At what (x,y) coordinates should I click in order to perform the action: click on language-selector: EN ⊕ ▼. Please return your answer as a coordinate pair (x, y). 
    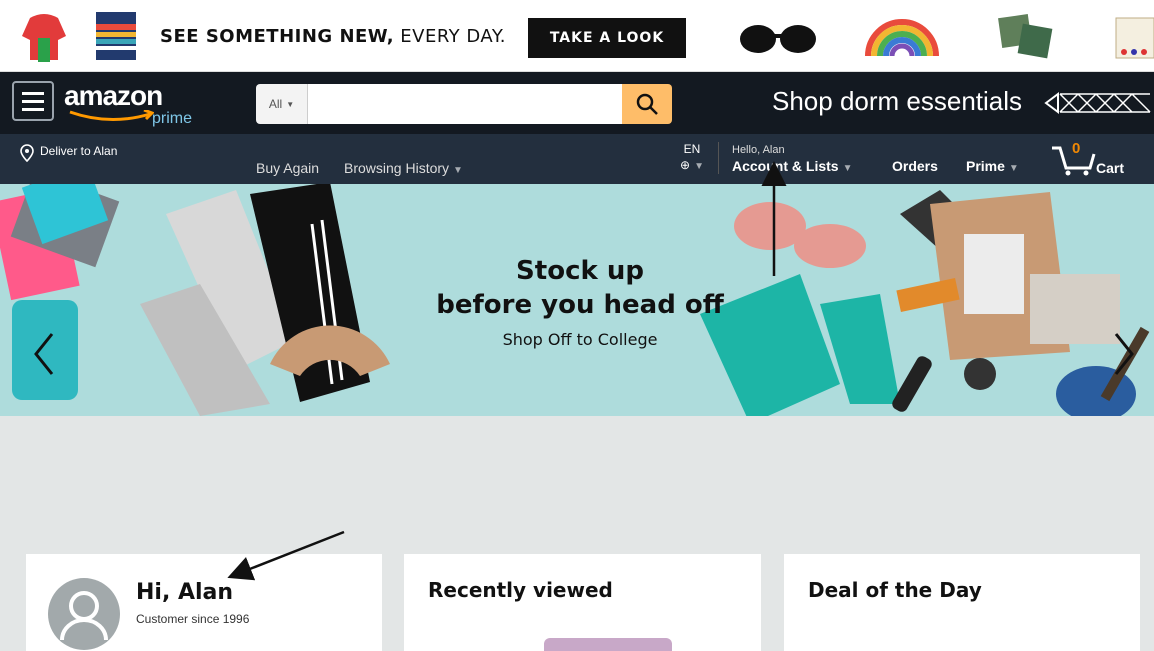
    Looking at the image, I should click on (692, 157).